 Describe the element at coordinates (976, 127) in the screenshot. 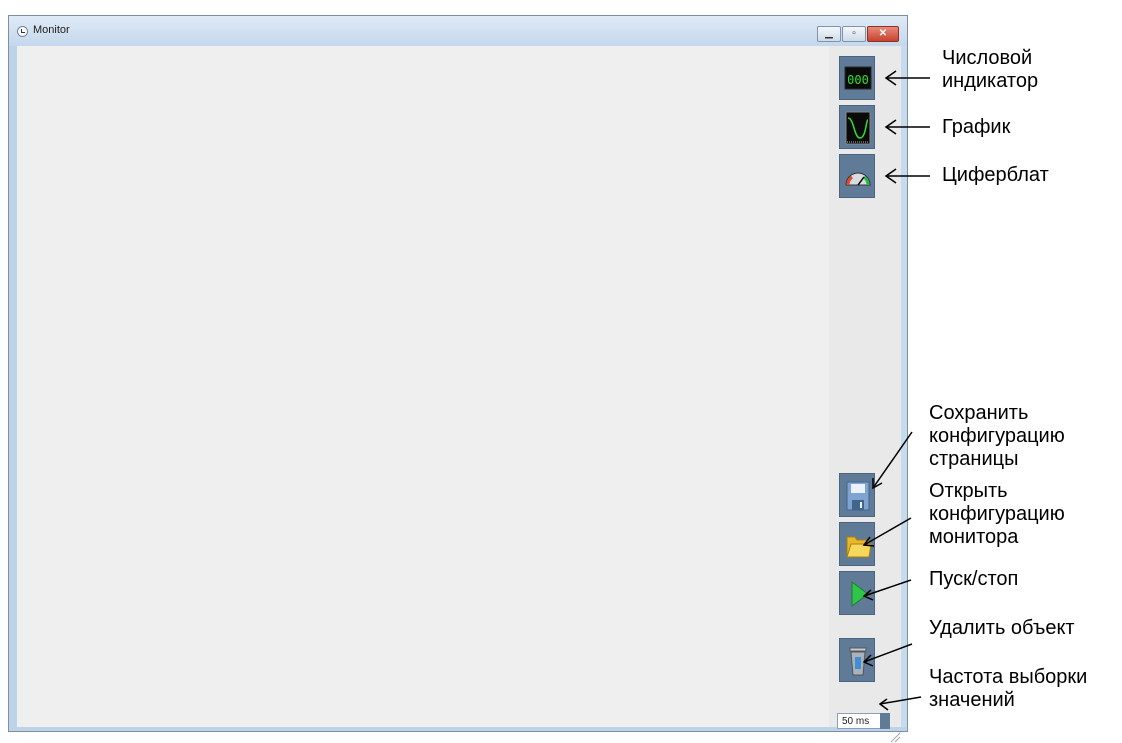

I see `callout-graph: График` at that location.